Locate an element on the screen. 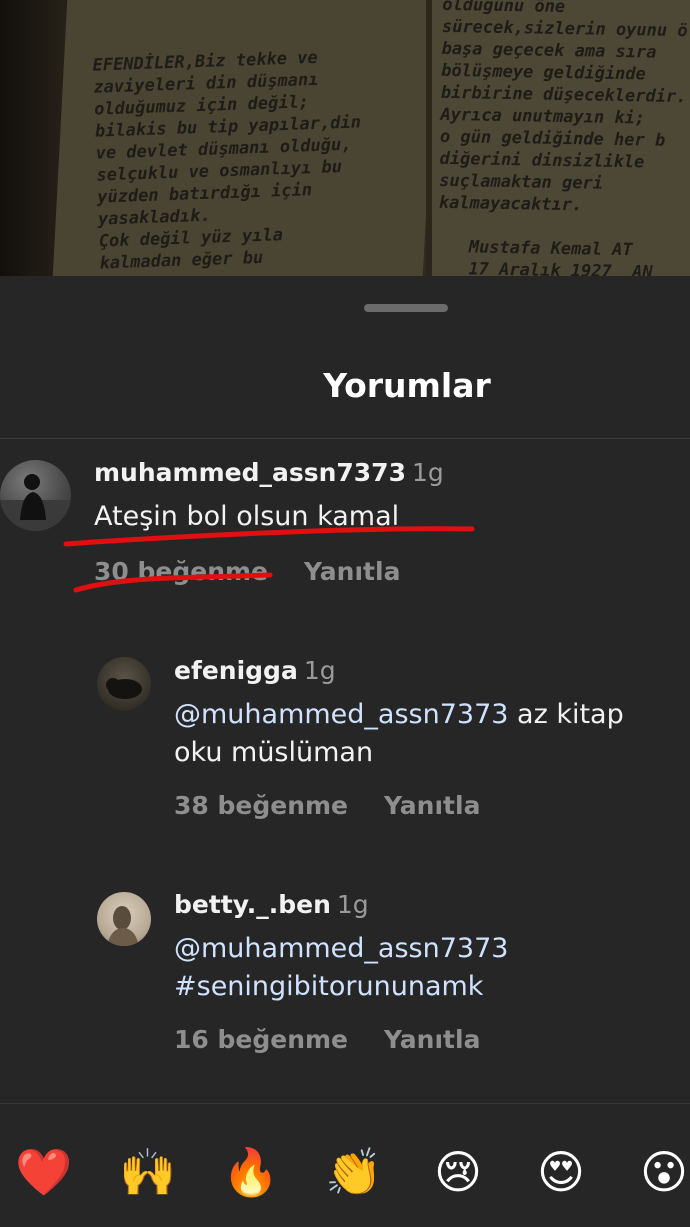 The image size is (690, 1227). username-text: efenigga is located at coordinates (236, 670).